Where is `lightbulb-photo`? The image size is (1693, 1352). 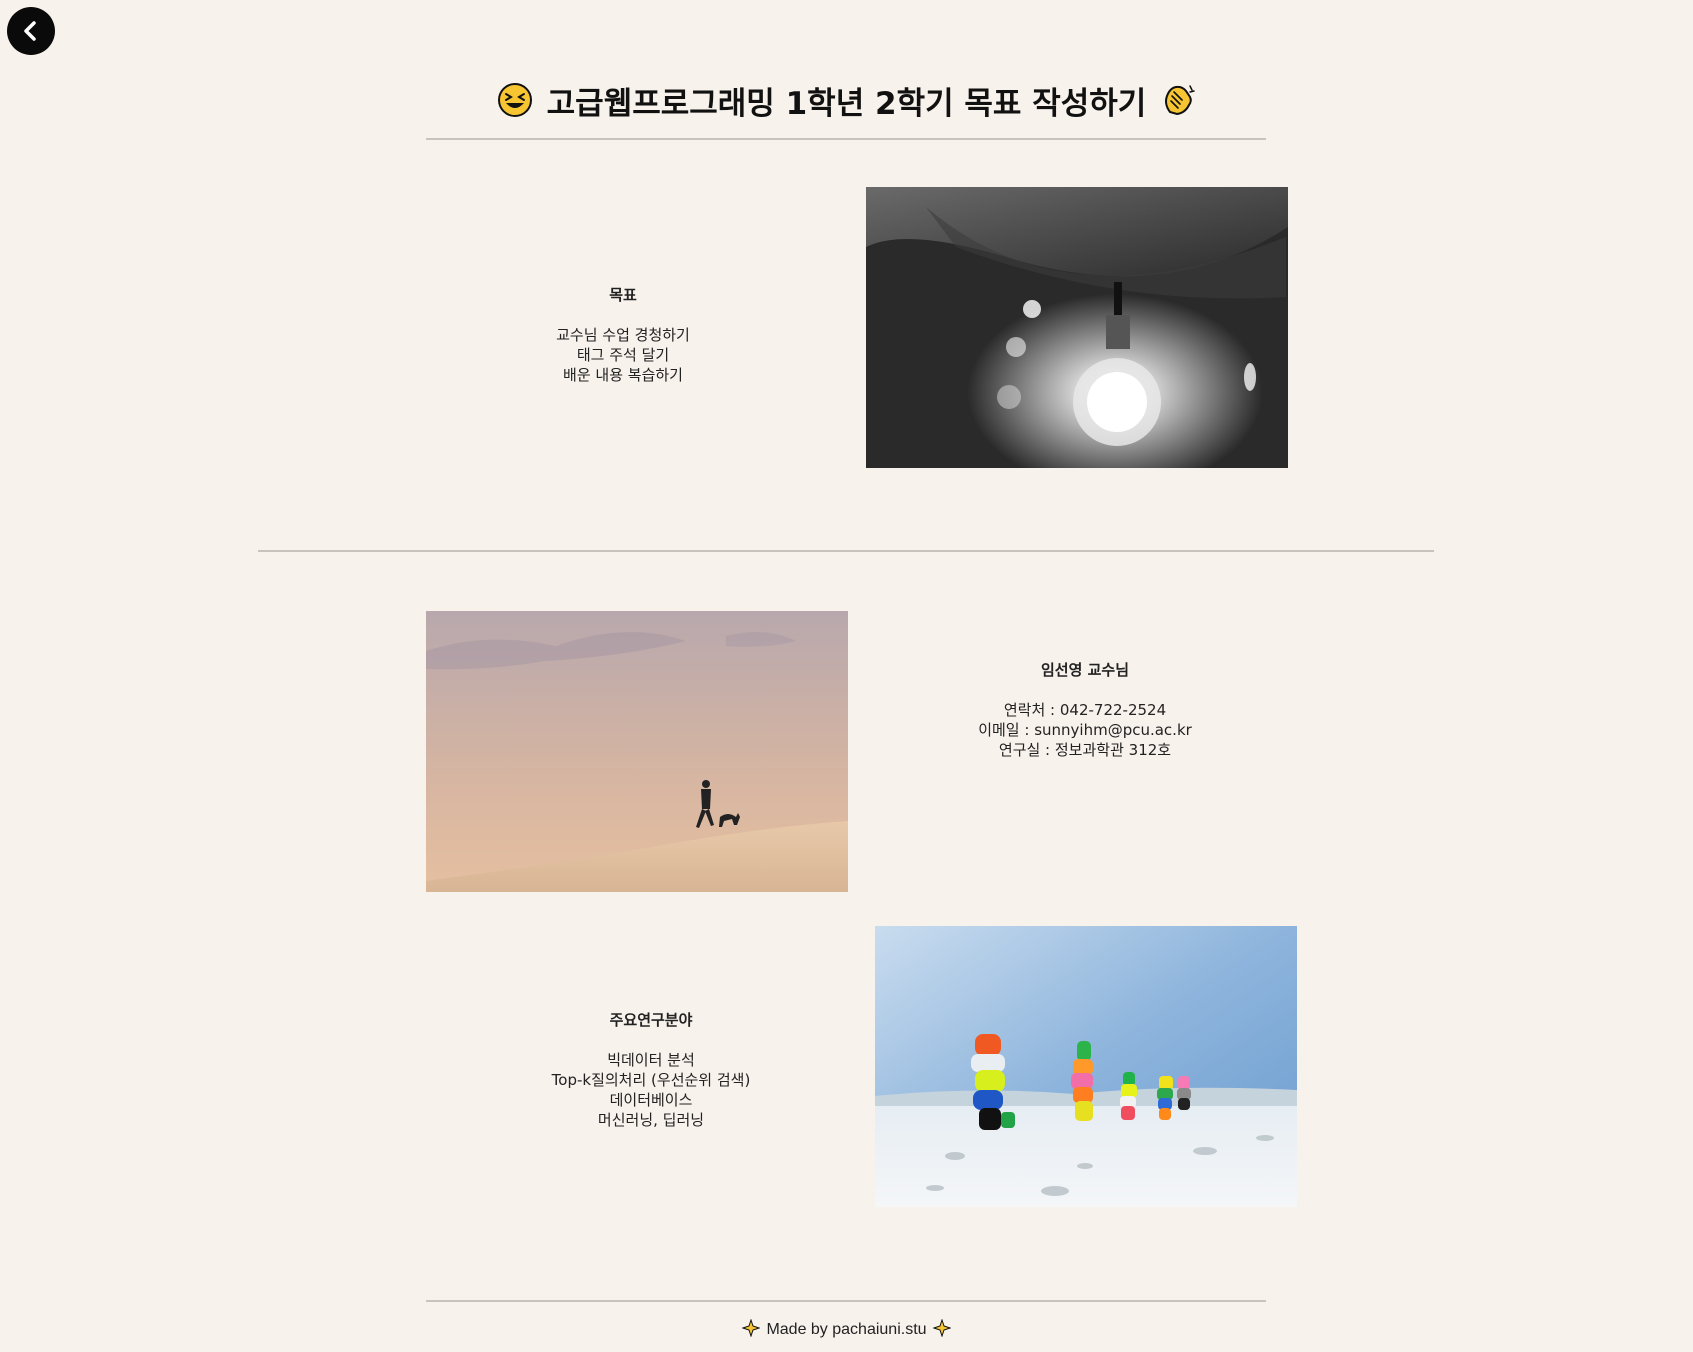
lightbulb-photo is located at coordinates (1077, 327).